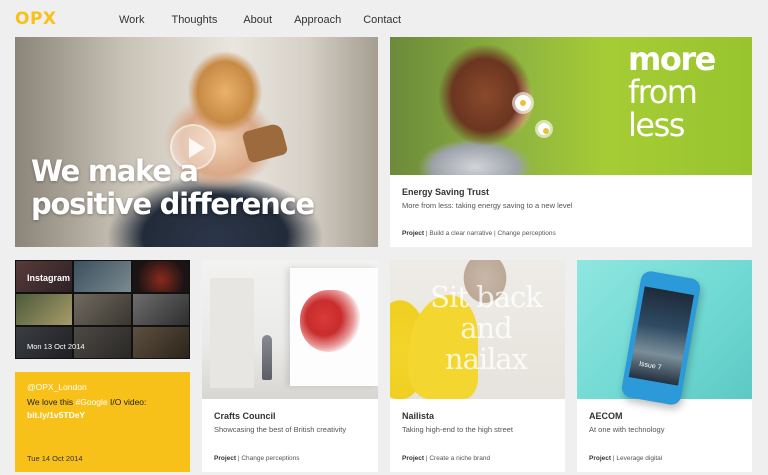 This screenshot has width=768, height=475. Describe the element at coordinates (457, 458) in the screenshot. I see `card-meta-tags: | Create a niche brand` at that location.